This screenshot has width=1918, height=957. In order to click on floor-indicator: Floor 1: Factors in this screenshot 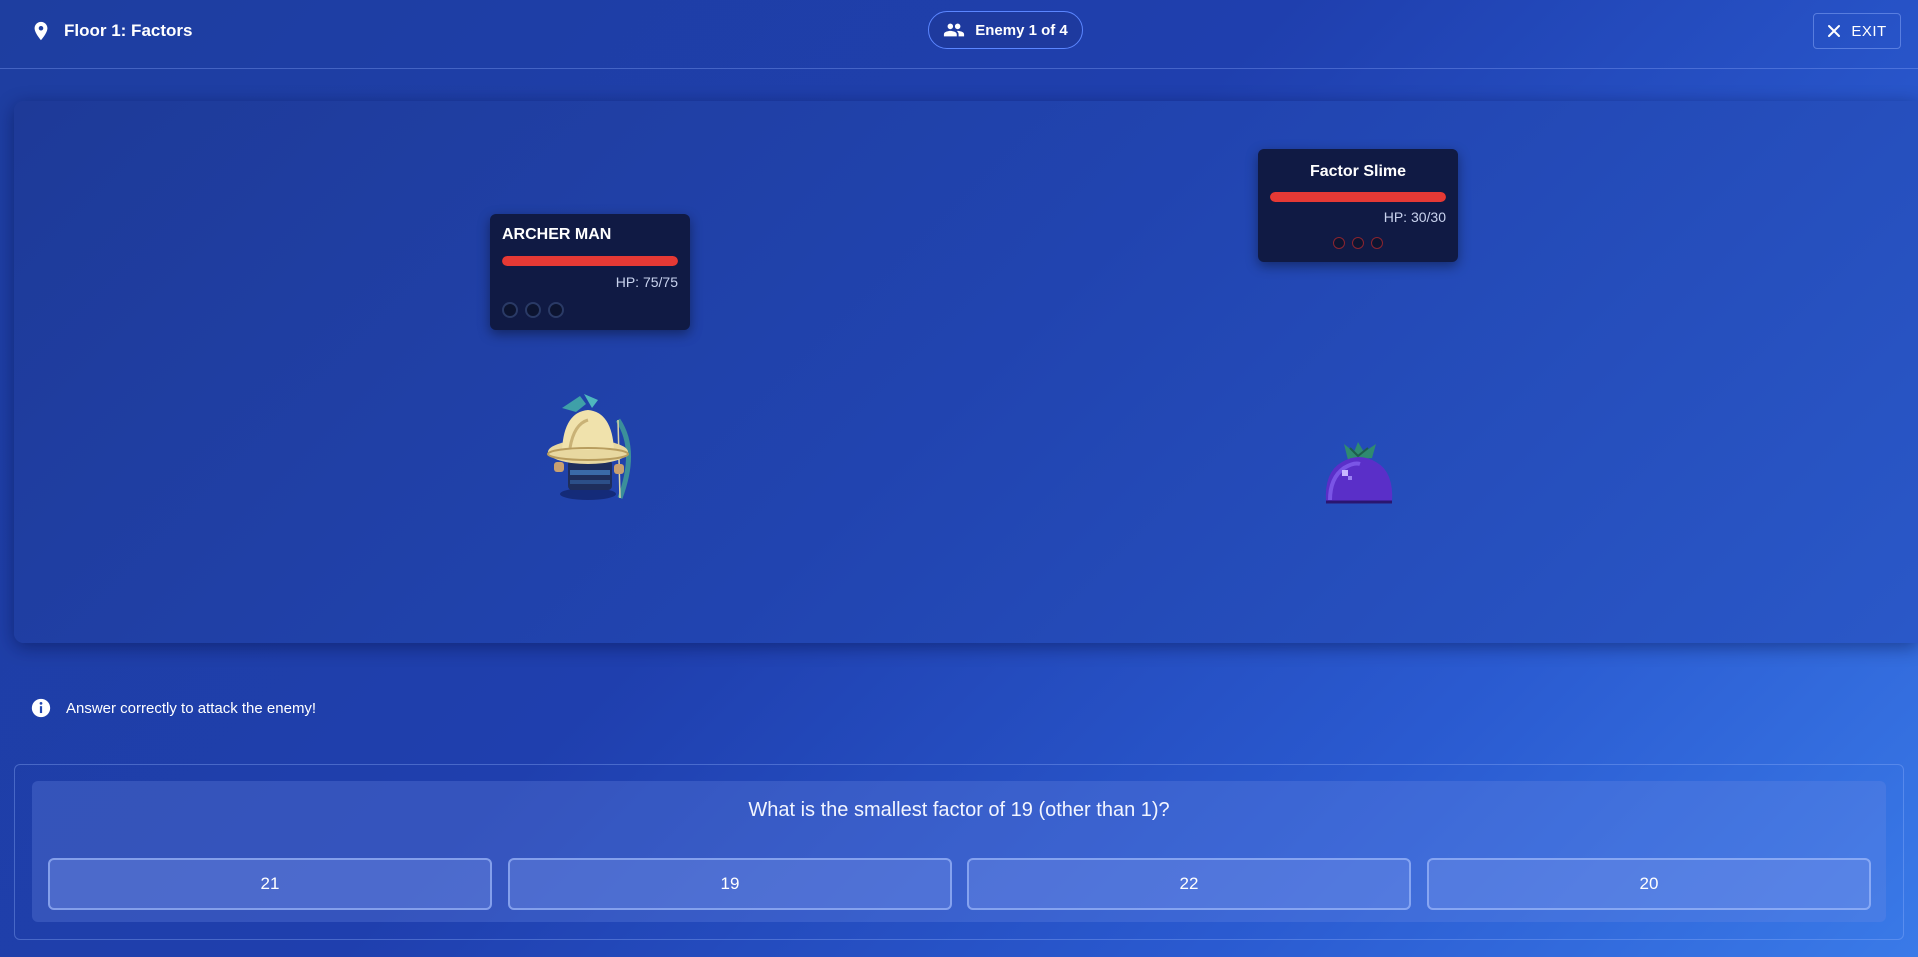, I will do `click(111, 31)`.